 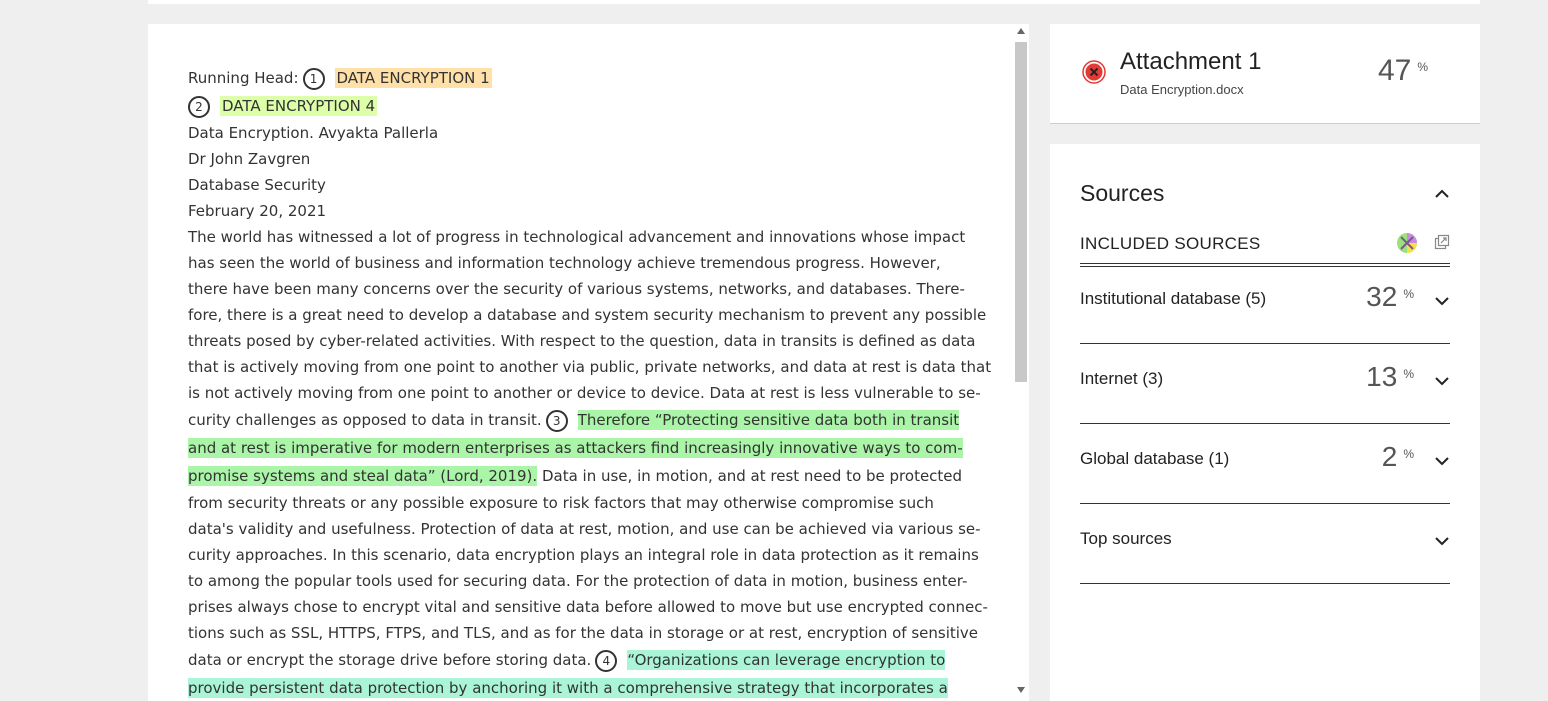 What do you see at coordinates (1182, 89) in the screenshot?
I see `attachment-filename: Data Encryption.docx` at bounding box center [1182, 89].